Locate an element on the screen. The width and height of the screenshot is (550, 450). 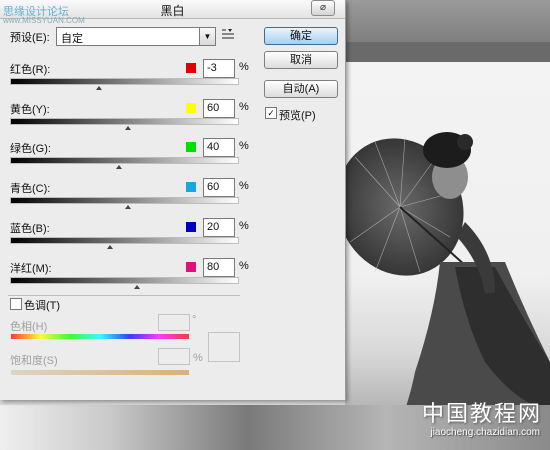
slider-row: 红色(R): -3% is located at coordinates (130, 79).